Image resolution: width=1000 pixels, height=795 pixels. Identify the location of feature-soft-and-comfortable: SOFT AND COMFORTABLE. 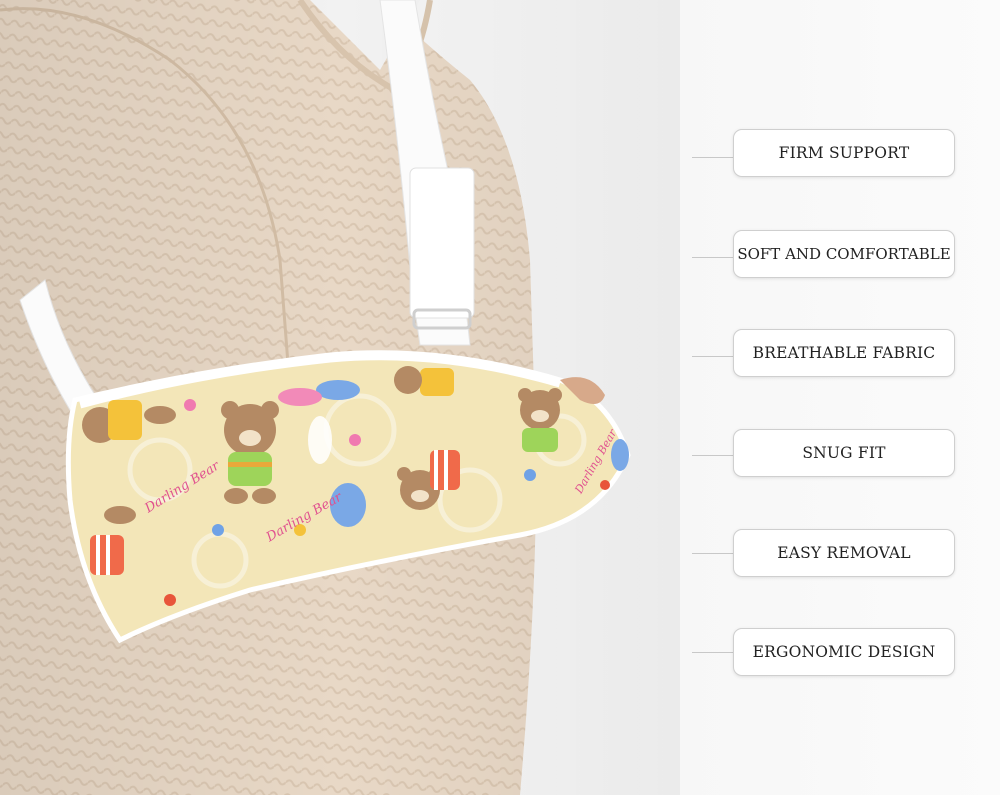
(844, 254).